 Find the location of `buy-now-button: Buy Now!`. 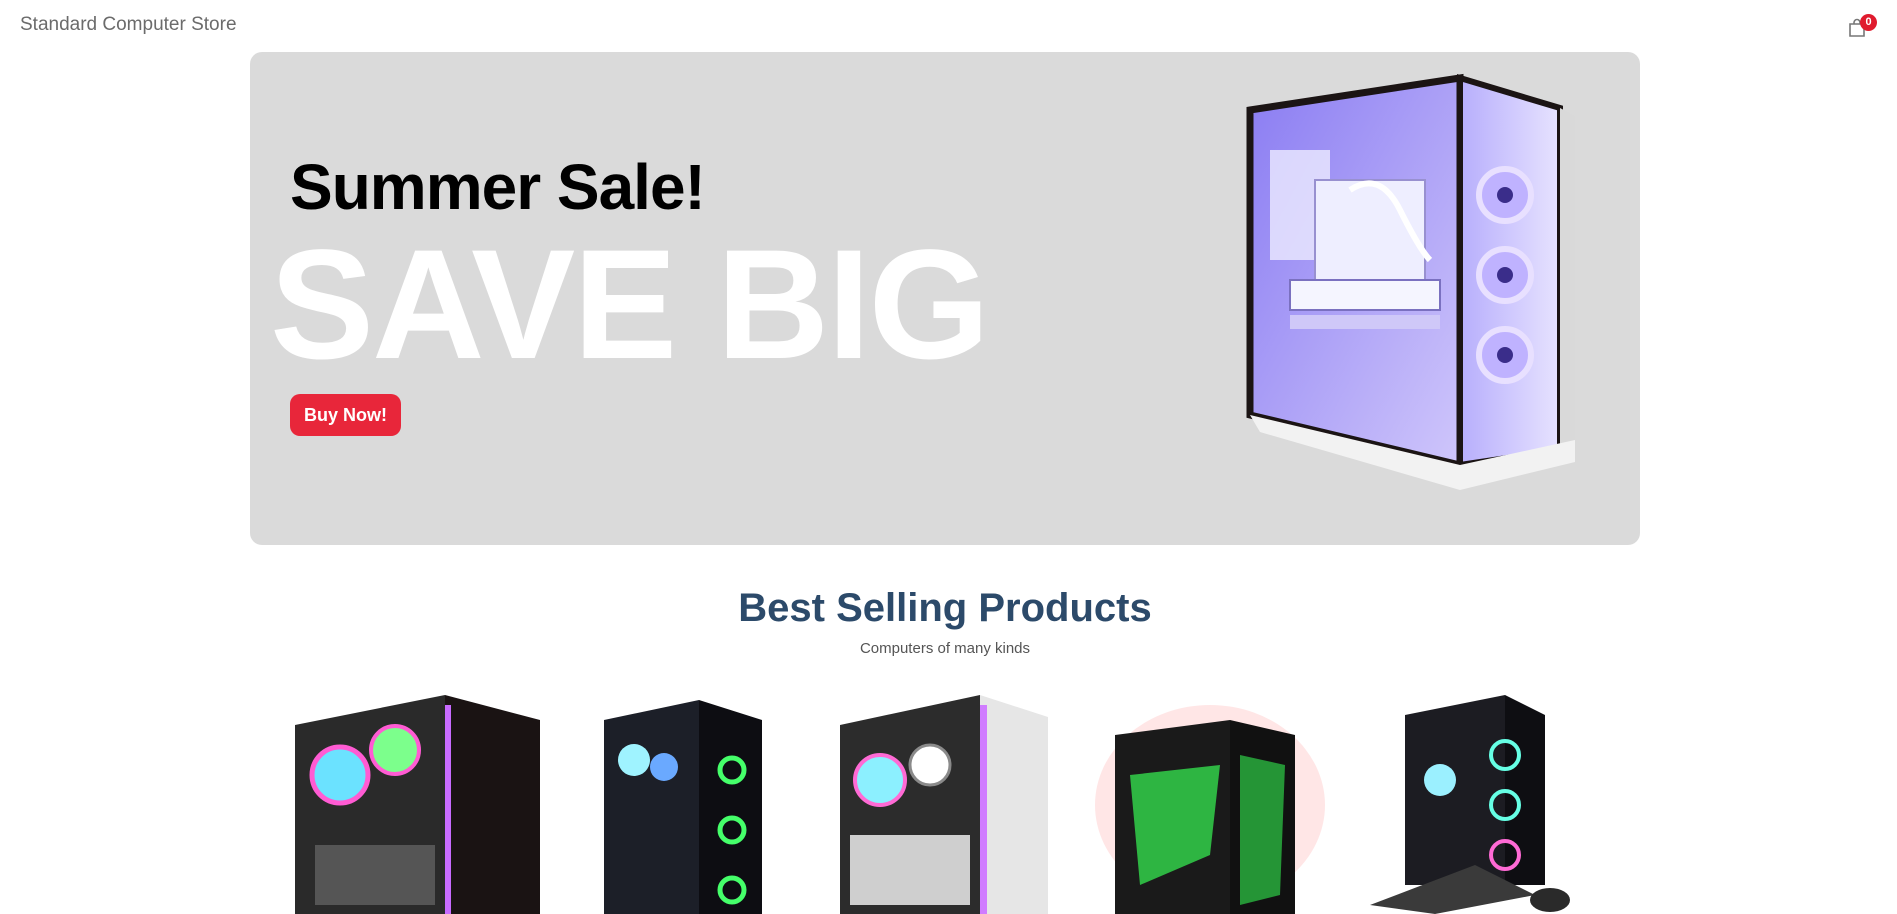

buy-now-button: Buy Now! is located at coordinates (345, 415).